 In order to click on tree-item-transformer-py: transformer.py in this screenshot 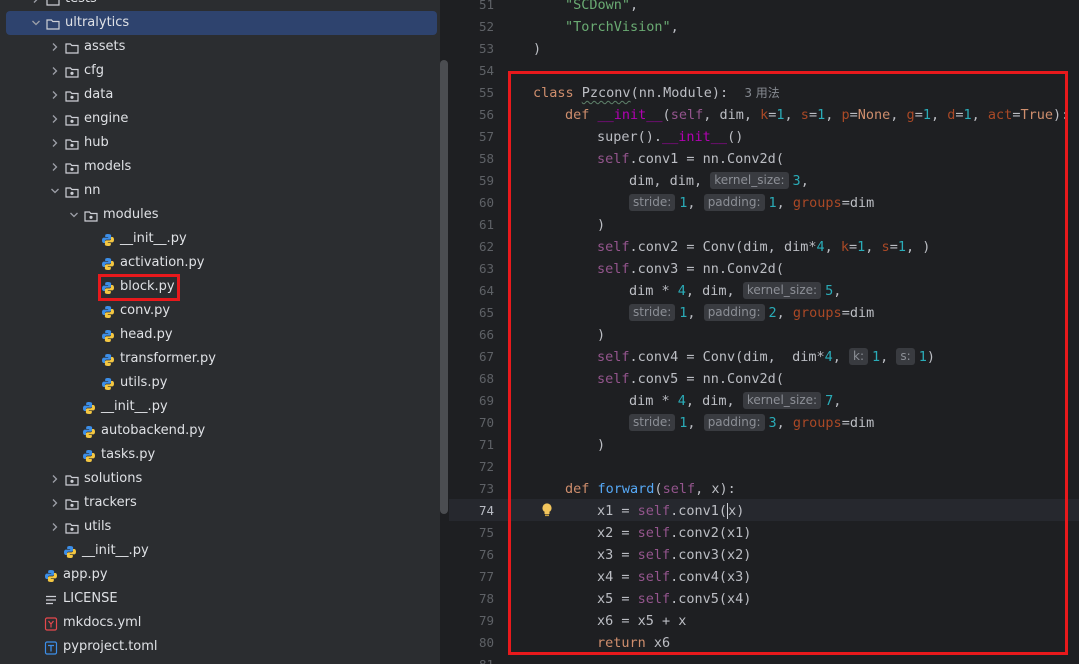, I will do `click(221, 359)`.